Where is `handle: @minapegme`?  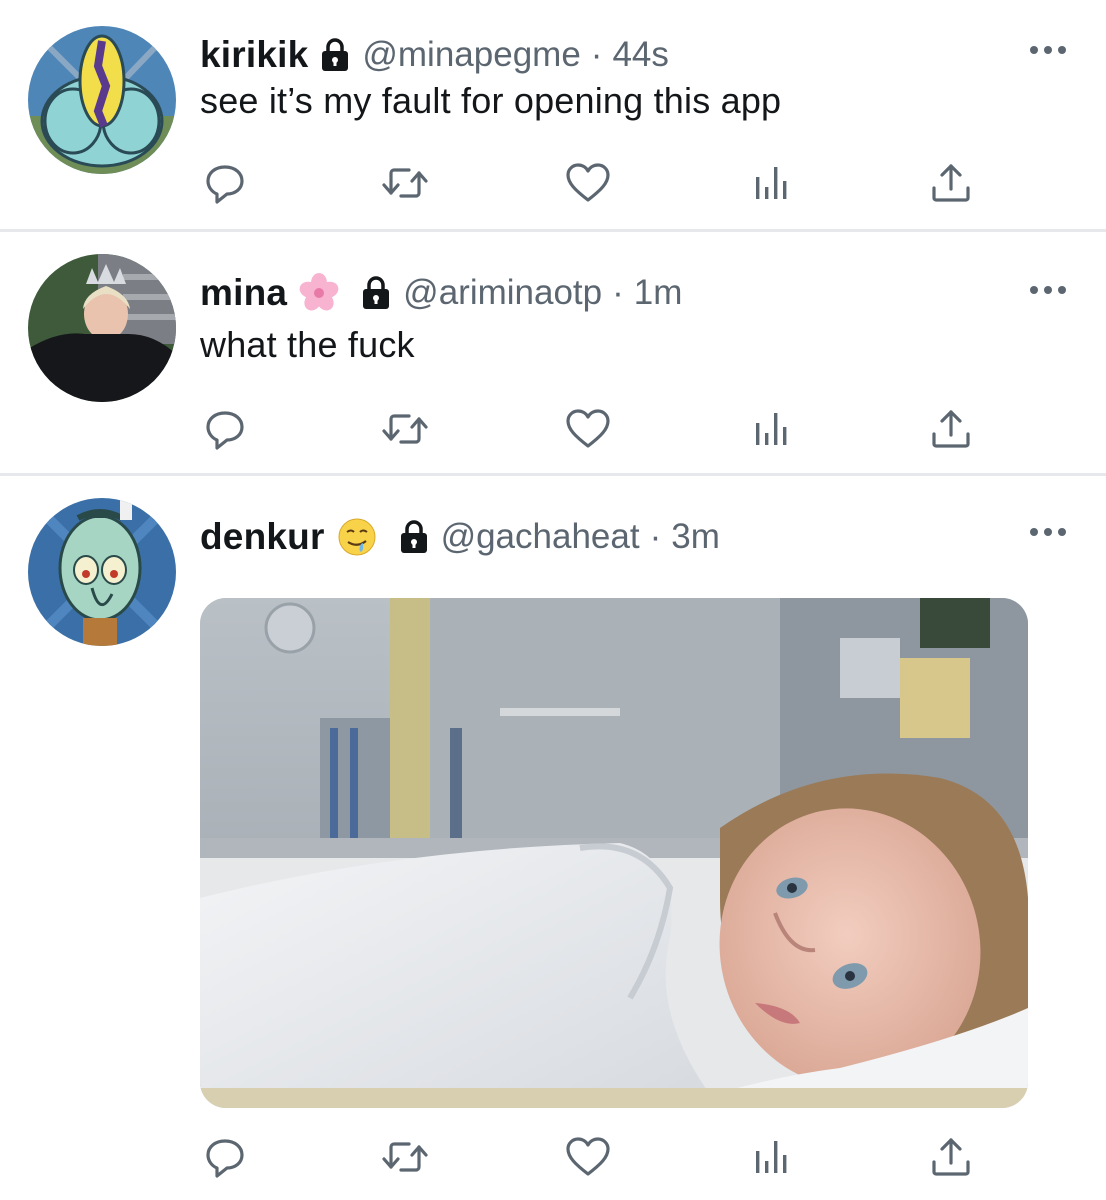
handle: @minapegme is located at coordinates (471, 55).